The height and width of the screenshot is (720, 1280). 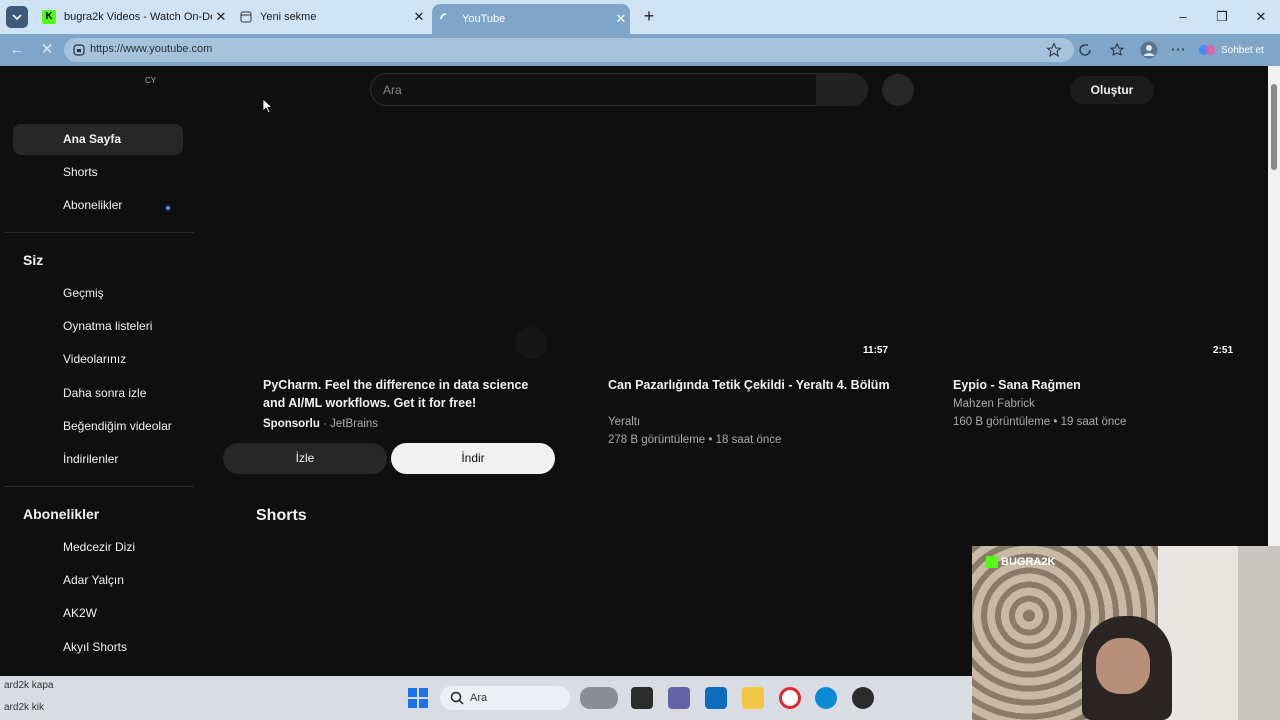 What do you see at coordinates (1222, 17) in the screenshot?
I see `restore-icon: ❐` at bounding box center [1222, 17].